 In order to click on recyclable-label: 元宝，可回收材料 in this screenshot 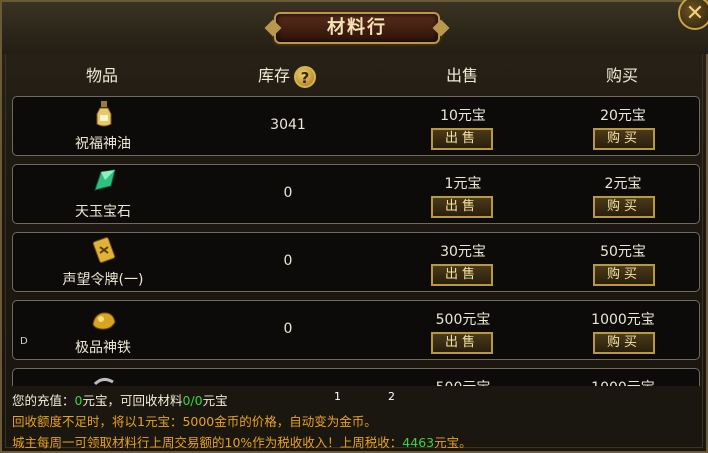, I will do `click(132, 400)`.